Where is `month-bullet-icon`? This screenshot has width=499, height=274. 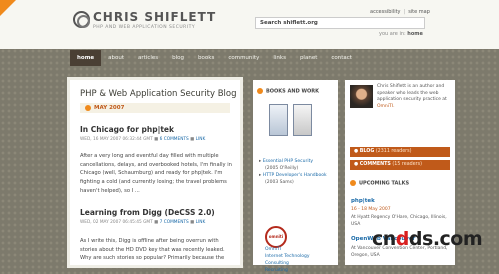
month-bullet-icon is located at coordinates (88, 107).